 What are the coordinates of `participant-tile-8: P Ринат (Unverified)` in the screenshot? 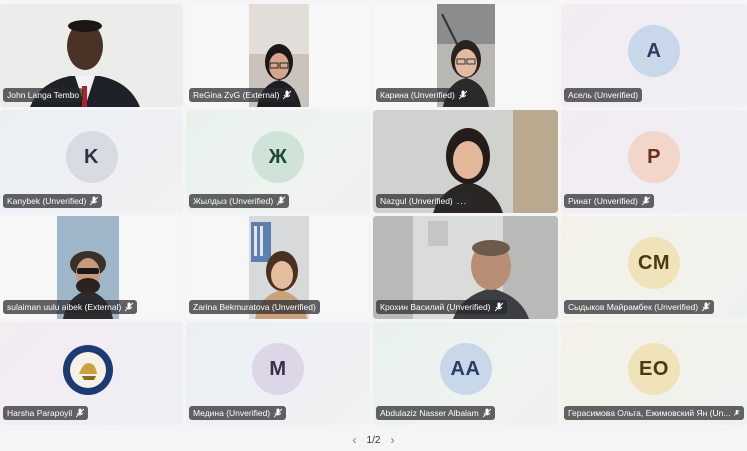 It's located at (654, 161).